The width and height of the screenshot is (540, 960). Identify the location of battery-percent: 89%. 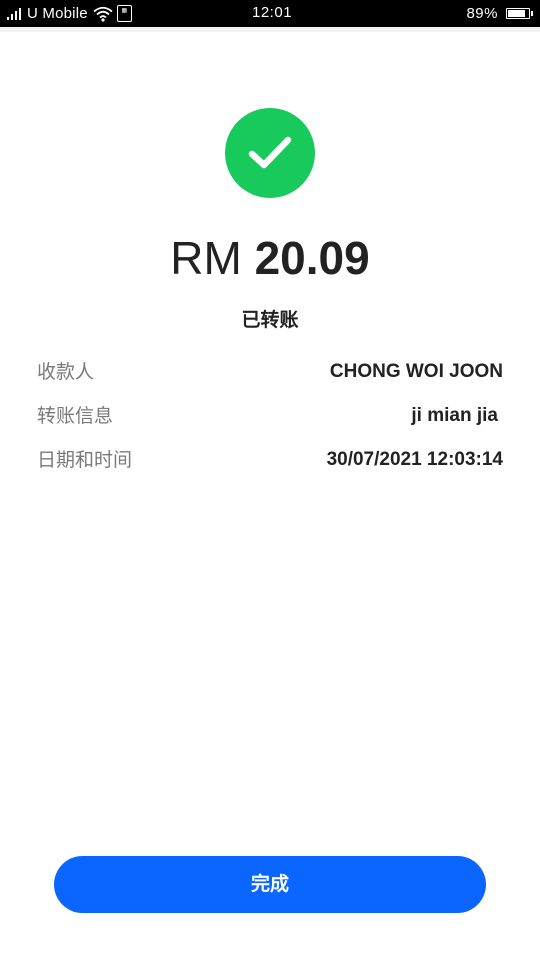
(482, 13).